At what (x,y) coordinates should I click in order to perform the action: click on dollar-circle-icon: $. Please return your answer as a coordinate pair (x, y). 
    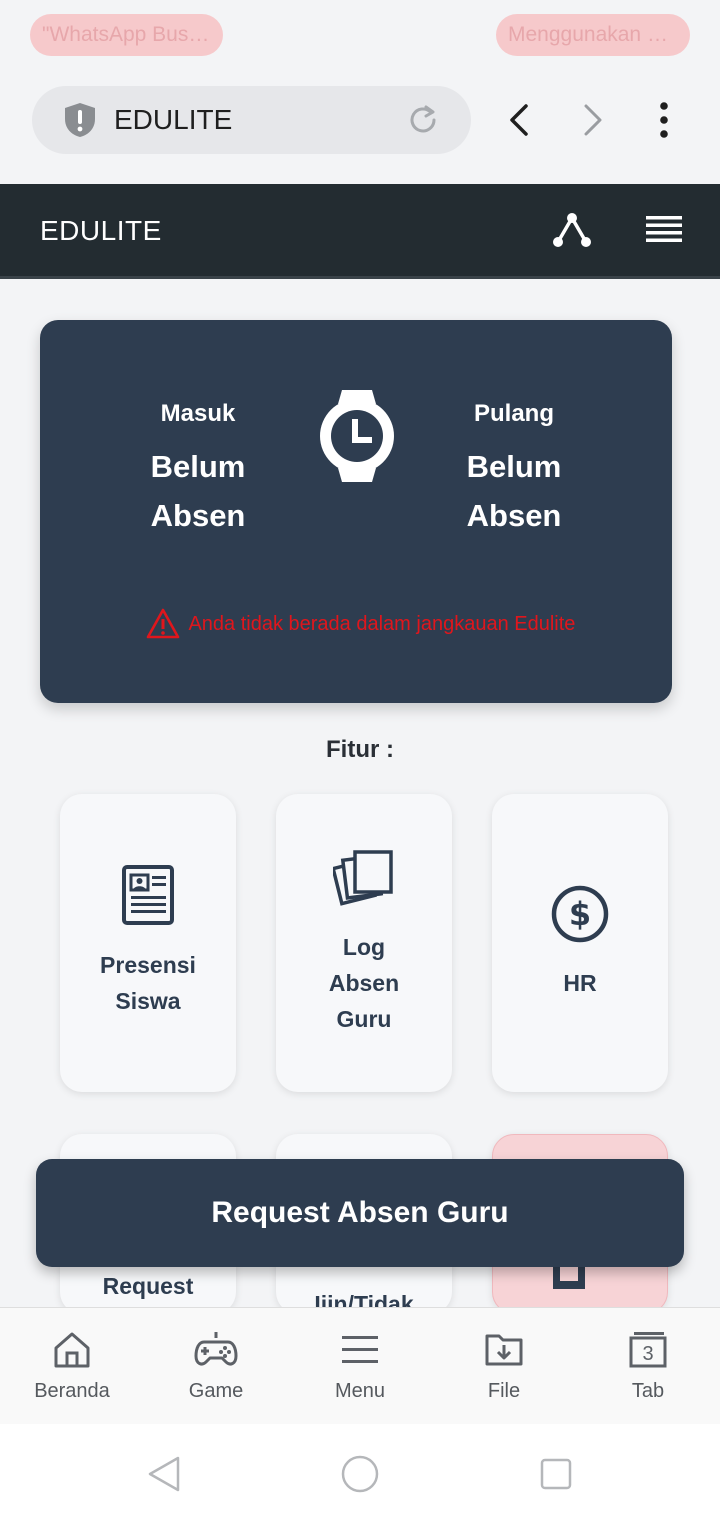
    Looking at the image, I should click on (580, 914).